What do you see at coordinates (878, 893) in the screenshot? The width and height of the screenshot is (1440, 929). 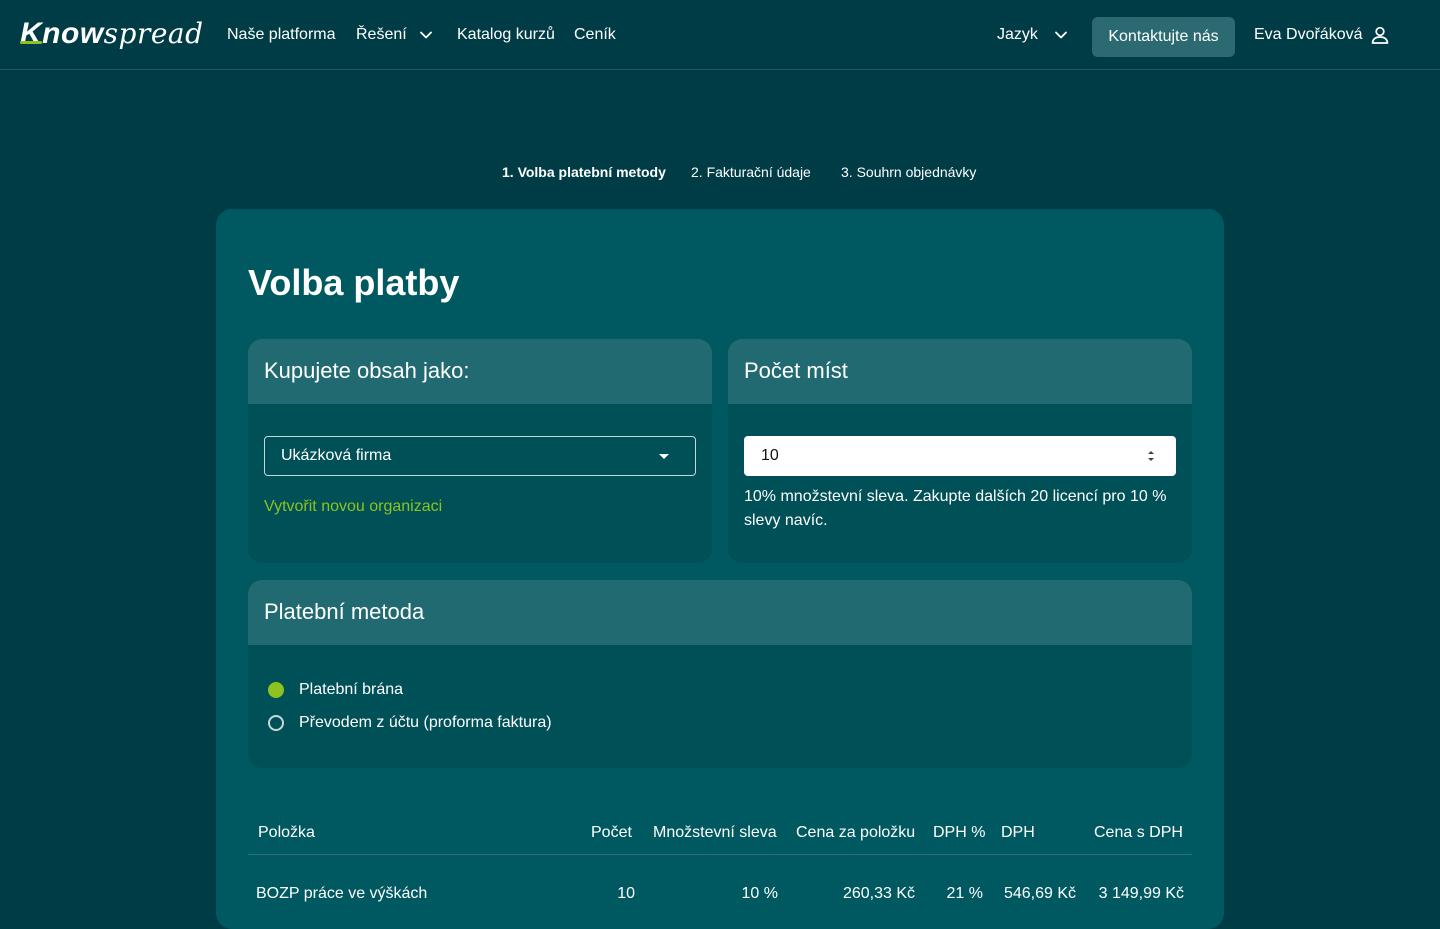 I see `cell-unit-price: 260,33 Kč` at bounding box center [878, 893].